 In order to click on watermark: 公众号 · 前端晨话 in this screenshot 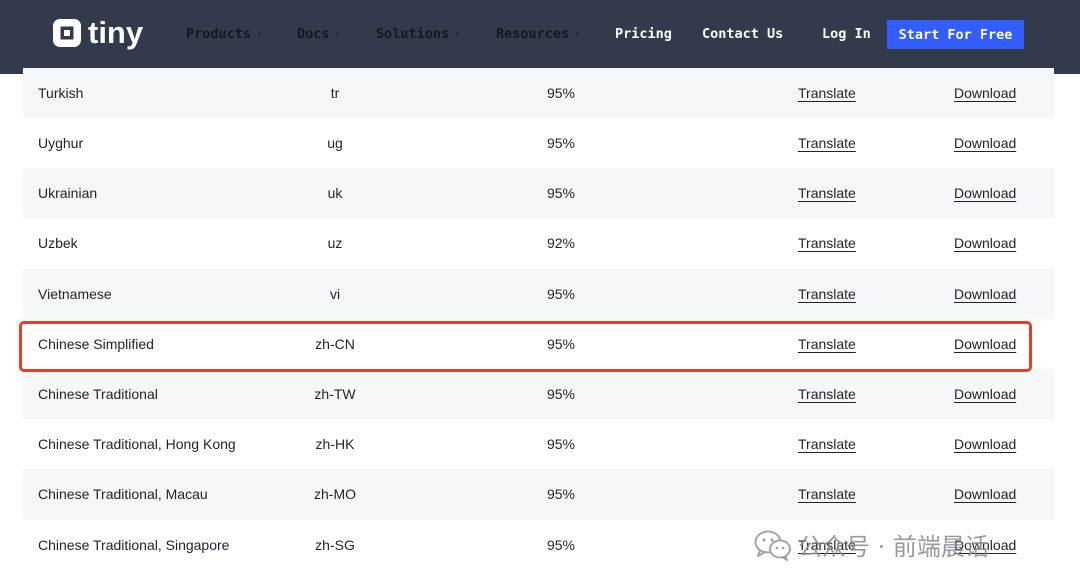, I will do `click(871, 544)`.